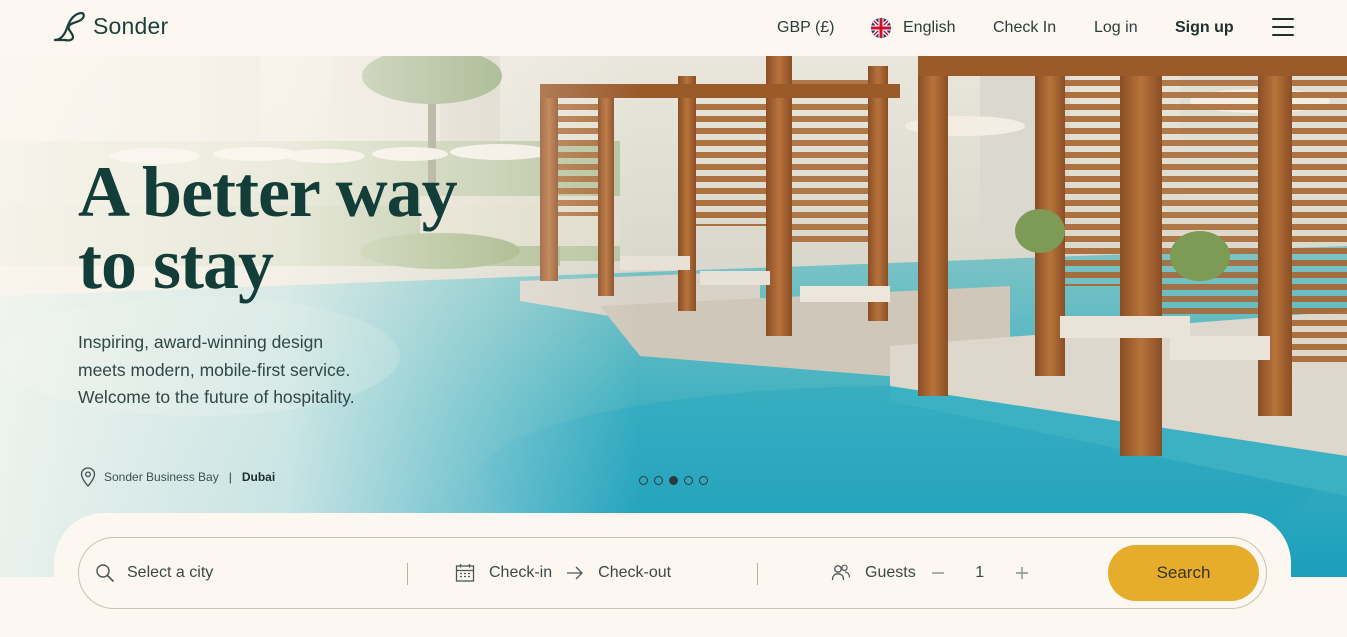 This screenshot has height=637, width=1347. I want to click on sign-up-link: Sign up, so click(1204, 28).